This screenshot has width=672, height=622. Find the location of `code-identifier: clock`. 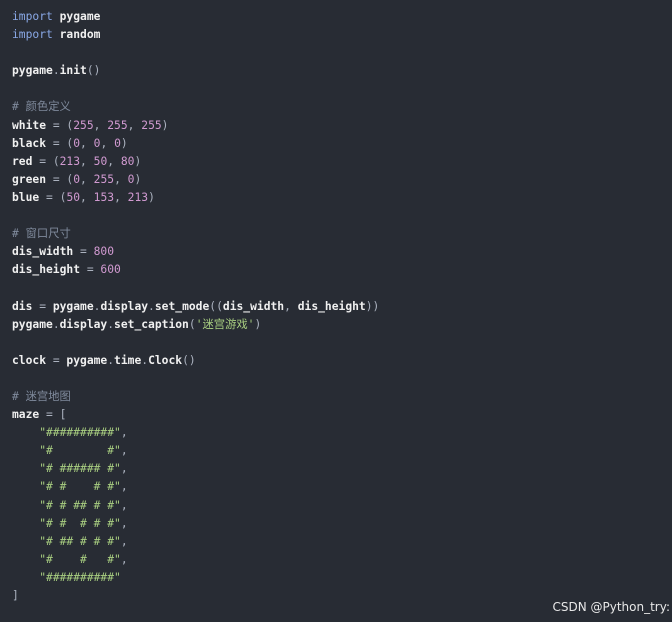

code-identifier: clock is located at coordinates (29, 360).